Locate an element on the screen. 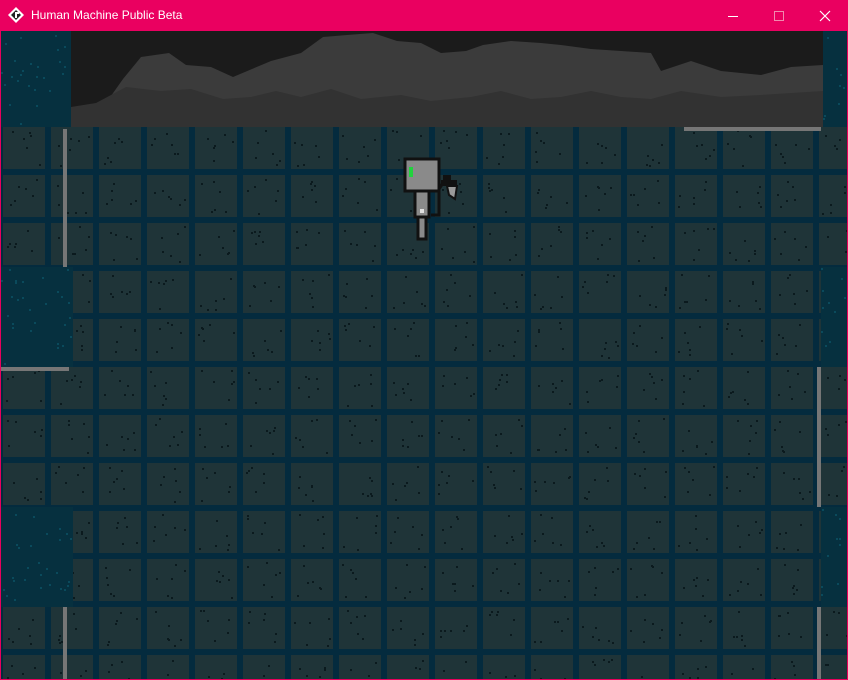 The height and width of the screenshot is (680, 848). robot-light is located at coordinates (422, 211).